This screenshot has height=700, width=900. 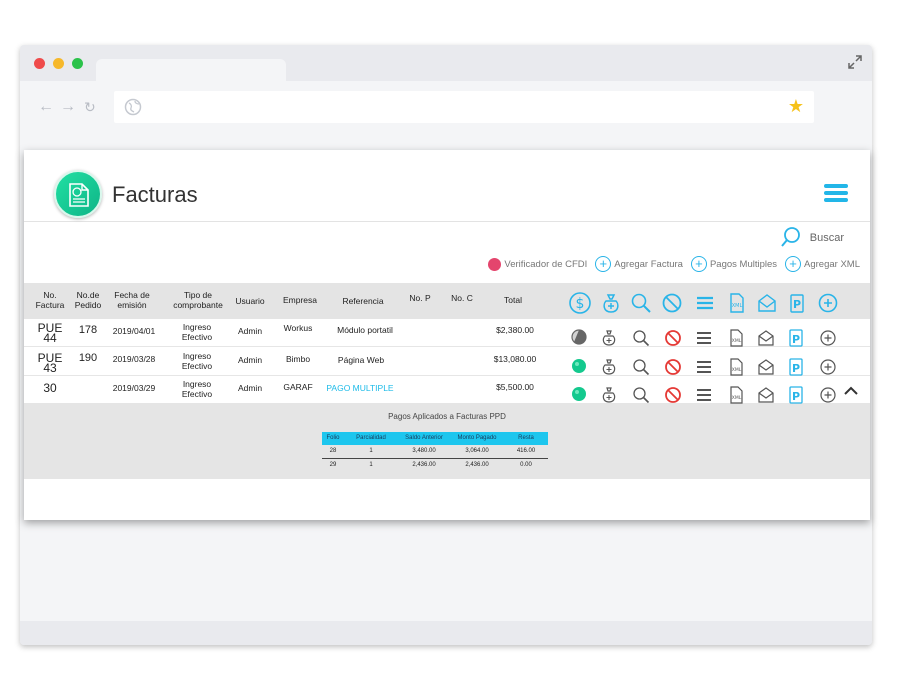 I want to click on search-label: Buscar, so click(x=827, y=238).